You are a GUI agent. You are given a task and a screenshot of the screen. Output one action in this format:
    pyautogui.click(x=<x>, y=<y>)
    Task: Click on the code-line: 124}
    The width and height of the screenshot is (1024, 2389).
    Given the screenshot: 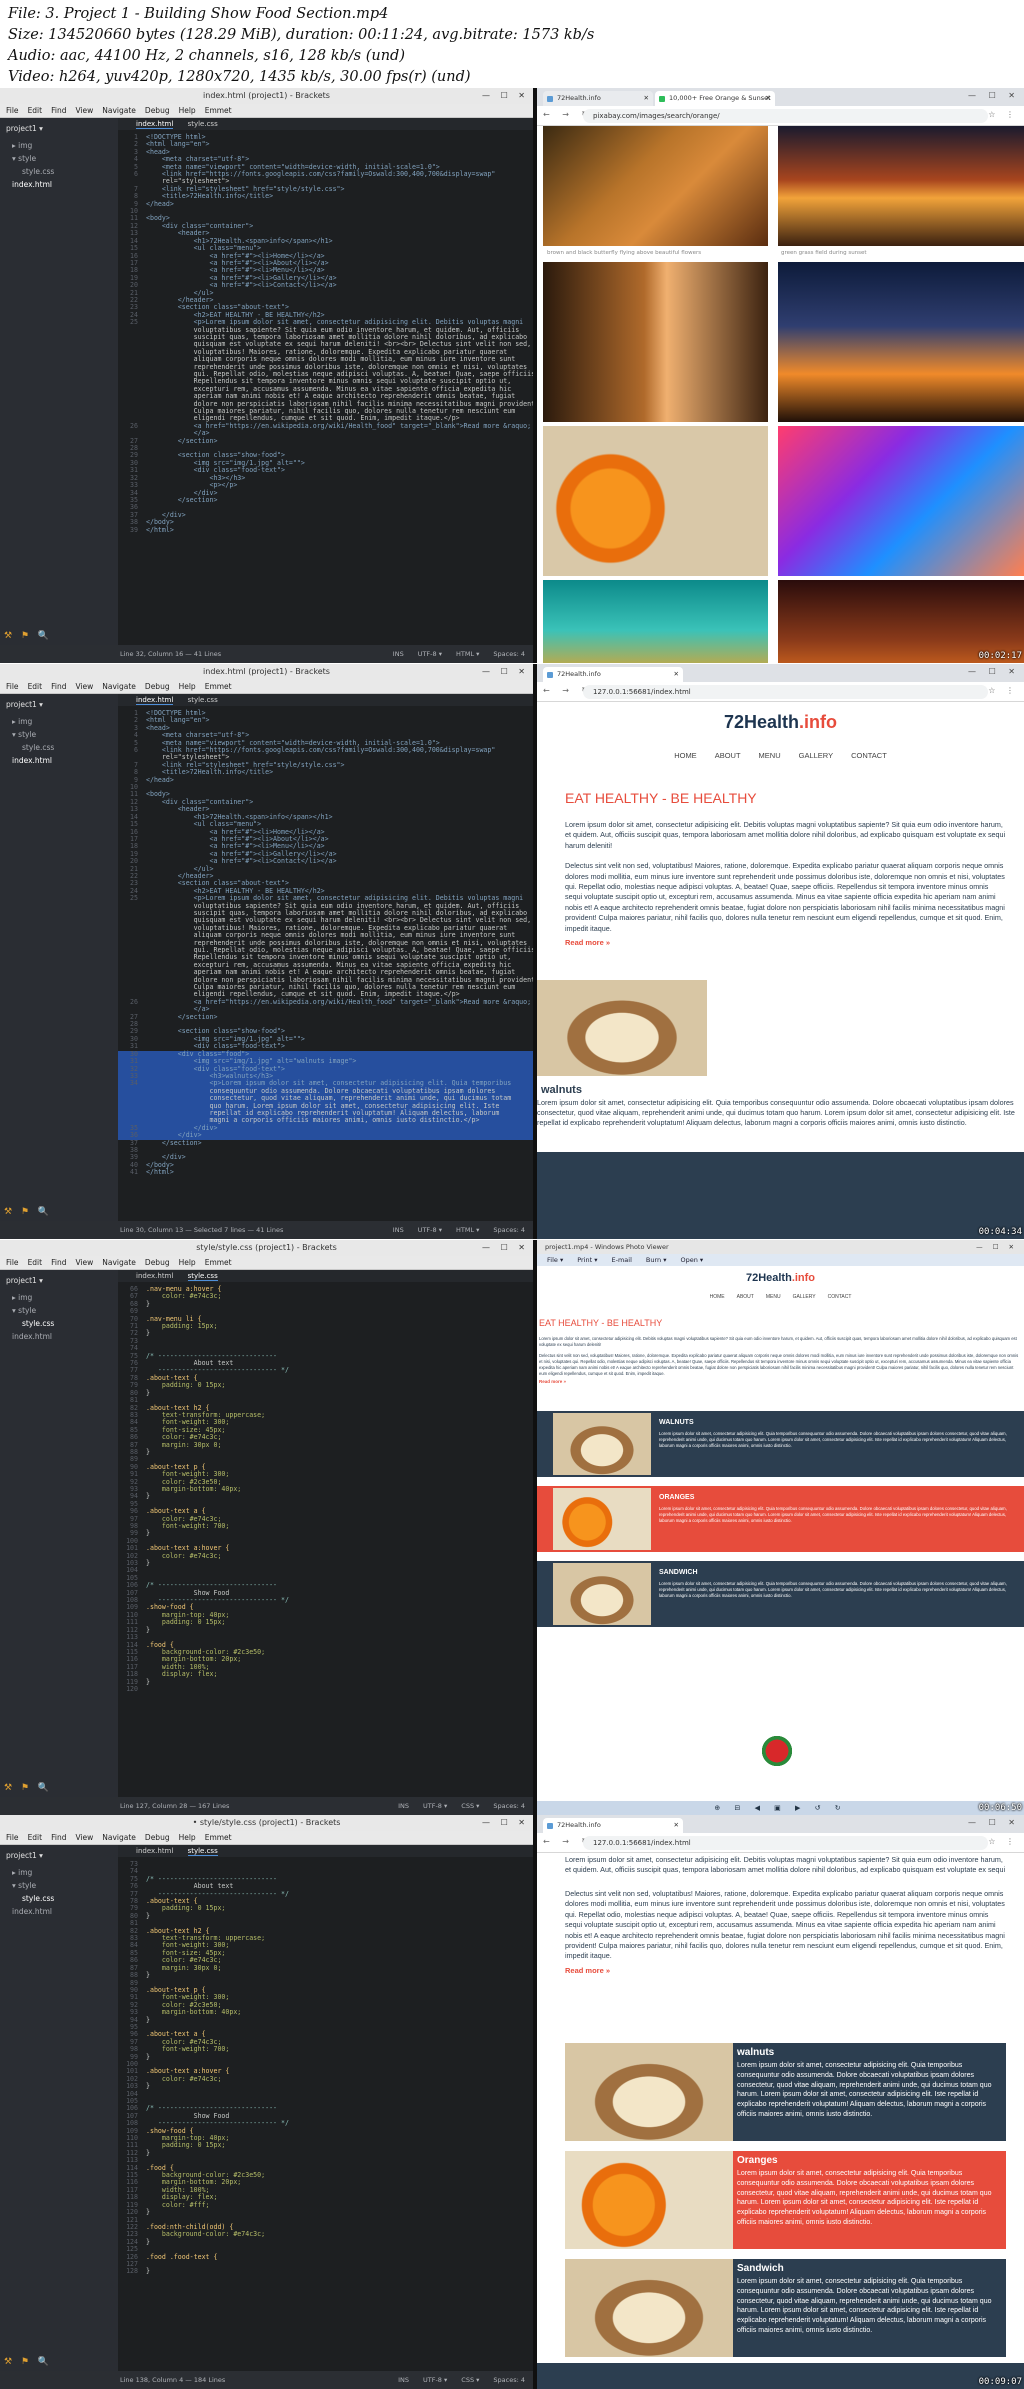 What is the action you would take?
    pyautogui.click(x=325, y=2242)
    